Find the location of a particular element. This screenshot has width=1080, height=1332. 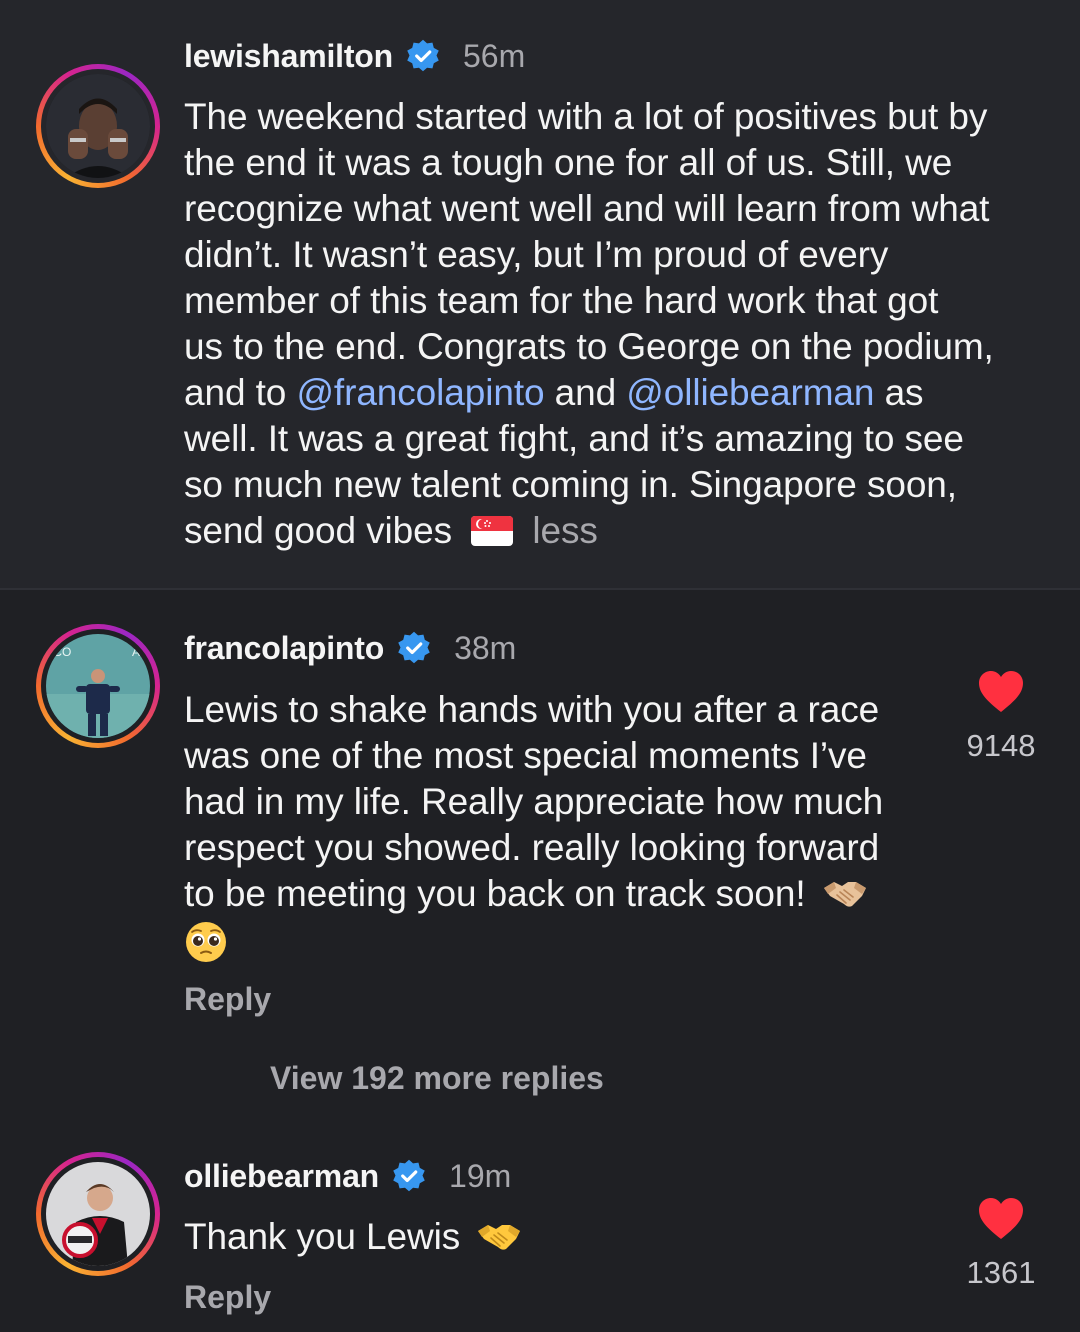

comment-username: francolapinto is located at coordinates (284, 648).